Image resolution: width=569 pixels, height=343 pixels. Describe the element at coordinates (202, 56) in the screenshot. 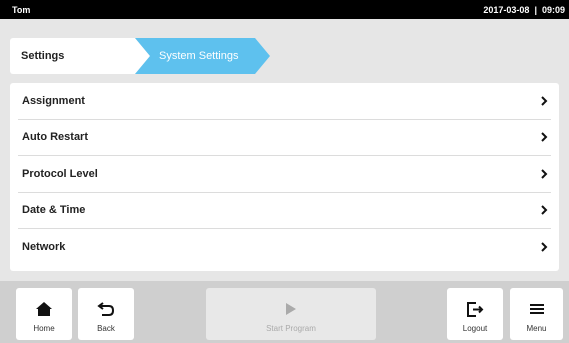

I see `breadcrumb-system-settings: System Settings` at that location.